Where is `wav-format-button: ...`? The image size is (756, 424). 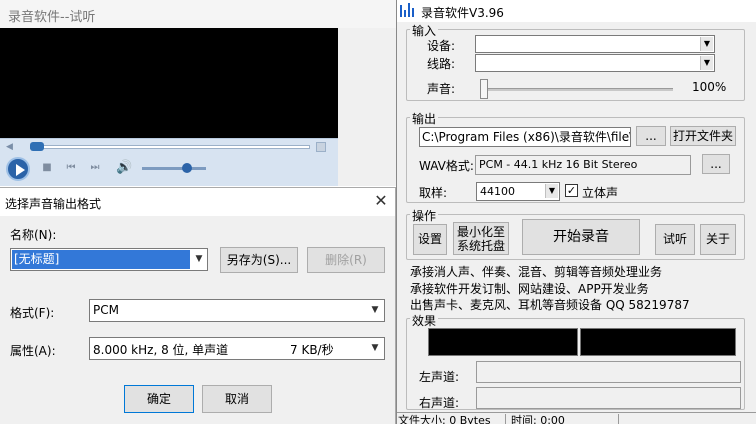 wav-format-button: ... is located at coordinates (716, 164).